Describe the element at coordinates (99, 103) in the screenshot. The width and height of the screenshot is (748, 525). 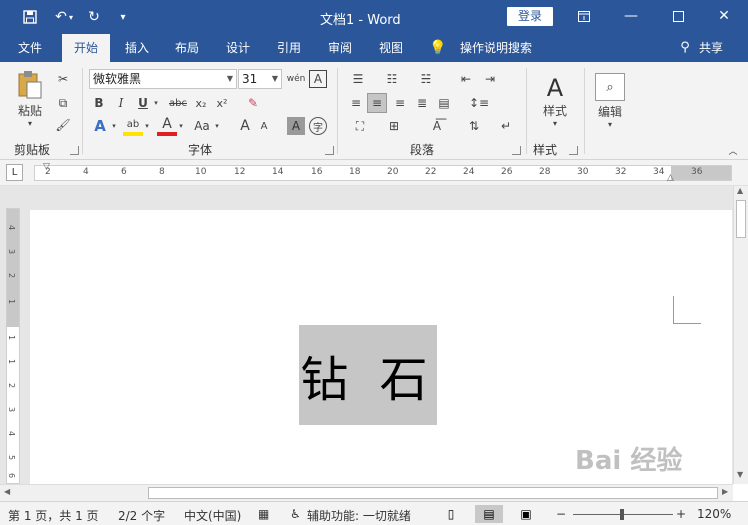
I see `bold-button: B` at that location.